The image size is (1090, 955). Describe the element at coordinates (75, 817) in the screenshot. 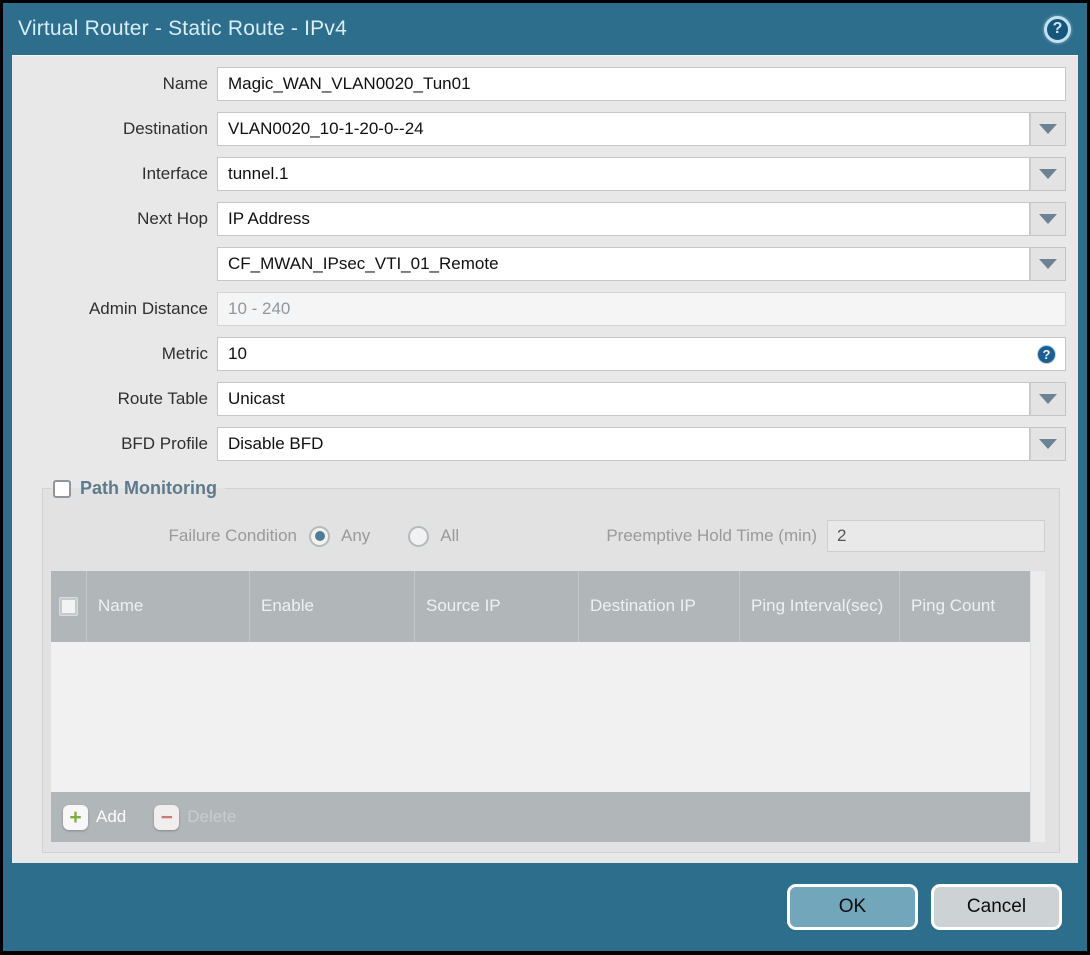

I see `add-plus-icon: +` at that location.